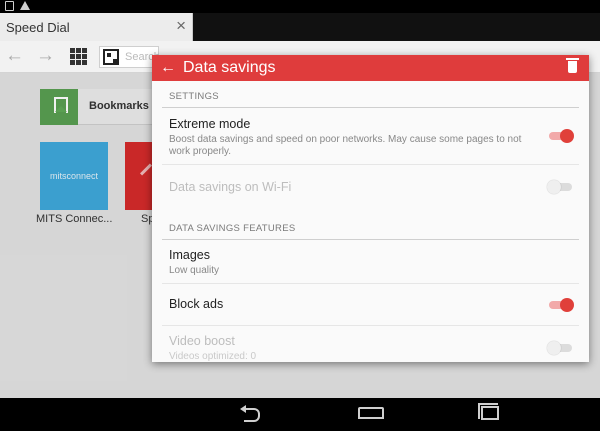  I want to click on forward-arrow-icon: →, so click(45, 56).